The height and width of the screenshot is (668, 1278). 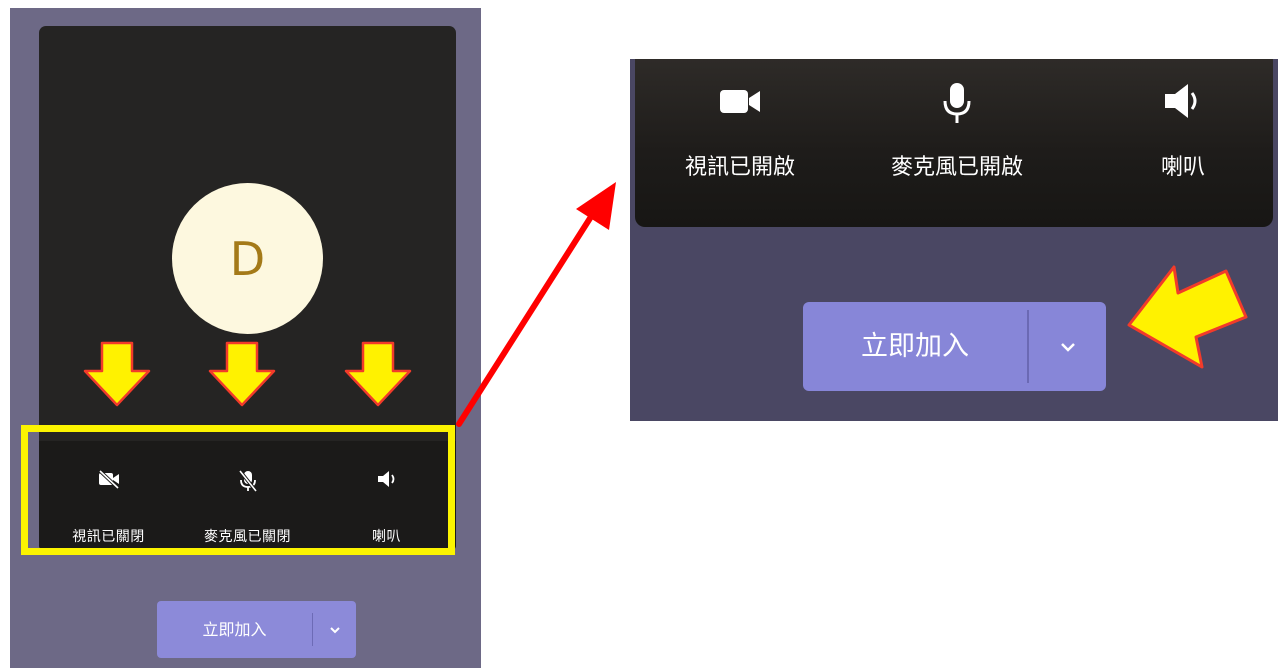 I want to click on avatar-initial: D, so click(x=247, y=258).